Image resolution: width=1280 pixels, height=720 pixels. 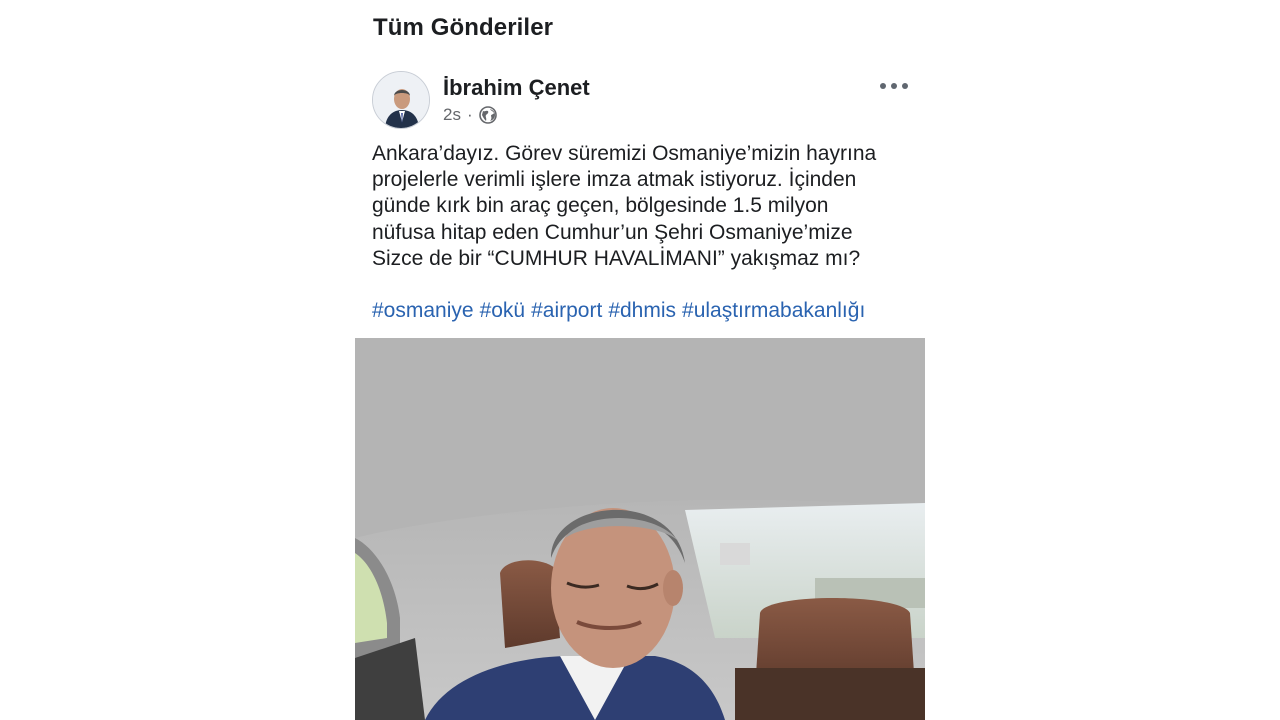 What do you see at coordinates (452, 115) in the screenshot?
I see `post-time: 2s` at bounding box center [452, 115].